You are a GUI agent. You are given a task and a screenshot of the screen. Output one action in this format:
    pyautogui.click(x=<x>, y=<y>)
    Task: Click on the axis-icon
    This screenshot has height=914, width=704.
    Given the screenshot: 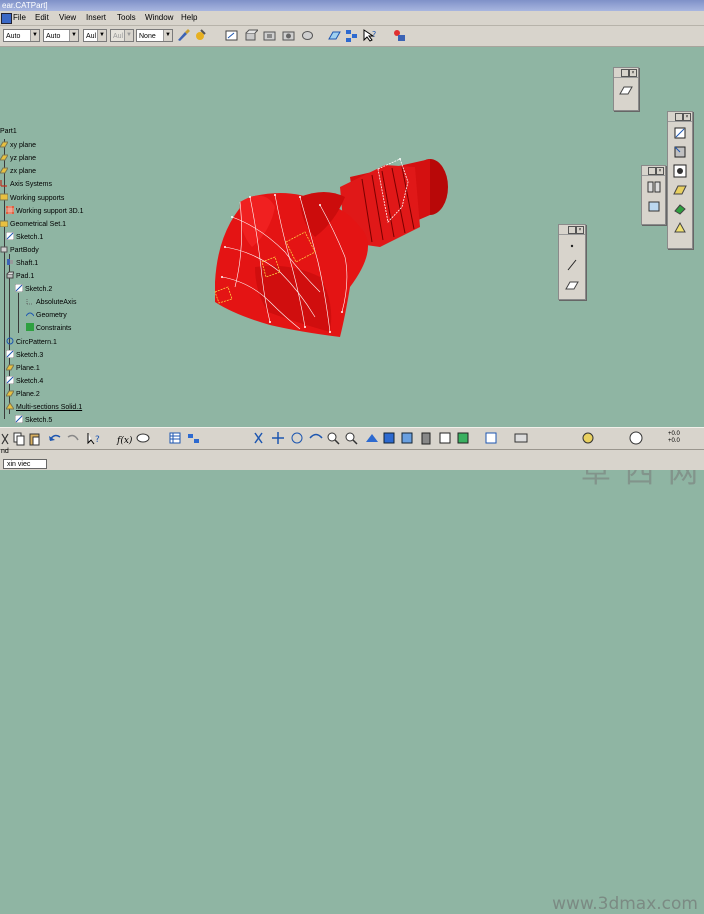 What is the action you would take?
    pyautogui.click(x=4, y=183)
    